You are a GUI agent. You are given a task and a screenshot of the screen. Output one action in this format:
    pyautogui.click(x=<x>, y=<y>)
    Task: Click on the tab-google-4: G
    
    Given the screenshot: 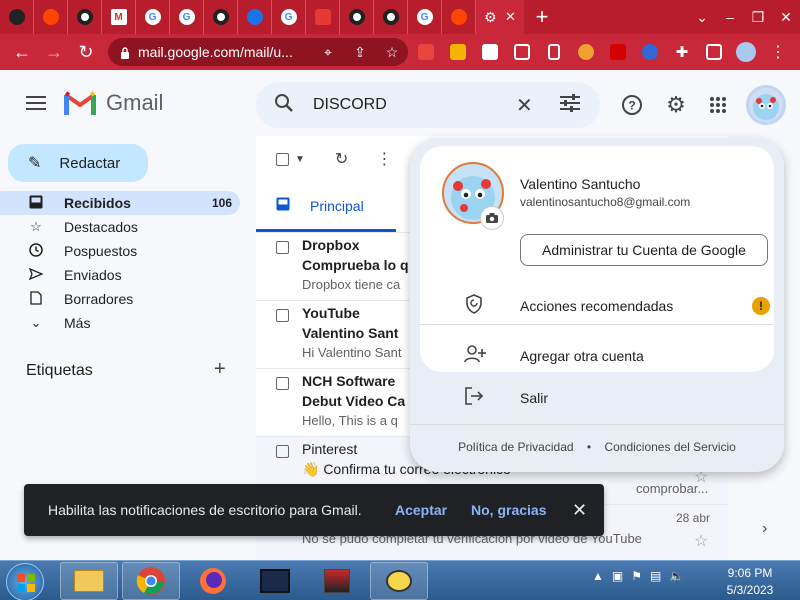 What is the action you would take?
    pyautogui.click(x=425, y=17)
    